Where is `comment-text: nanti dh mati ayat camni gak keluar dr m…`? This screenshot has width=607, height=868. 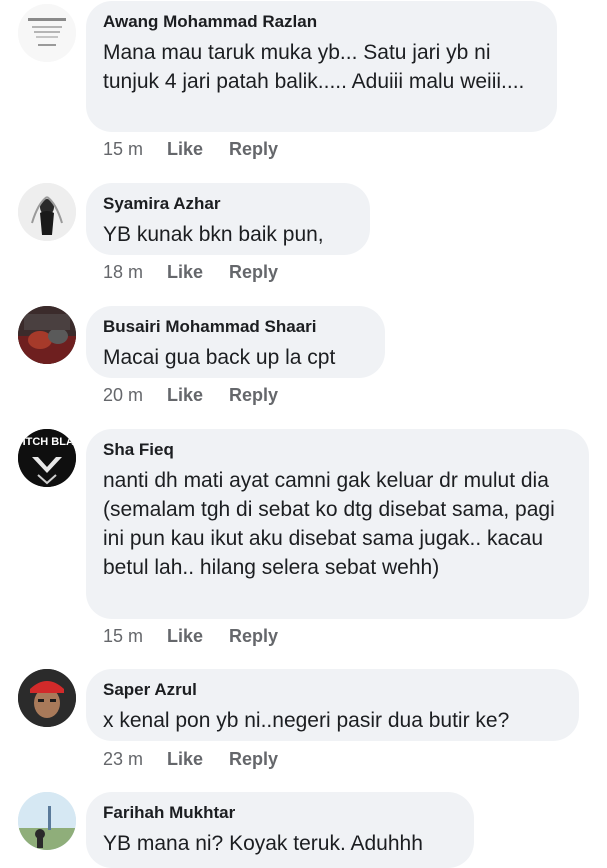
comment-text: nanti dh mati ayat camni gak keluar dr m… is located at coordinates (332, 524).